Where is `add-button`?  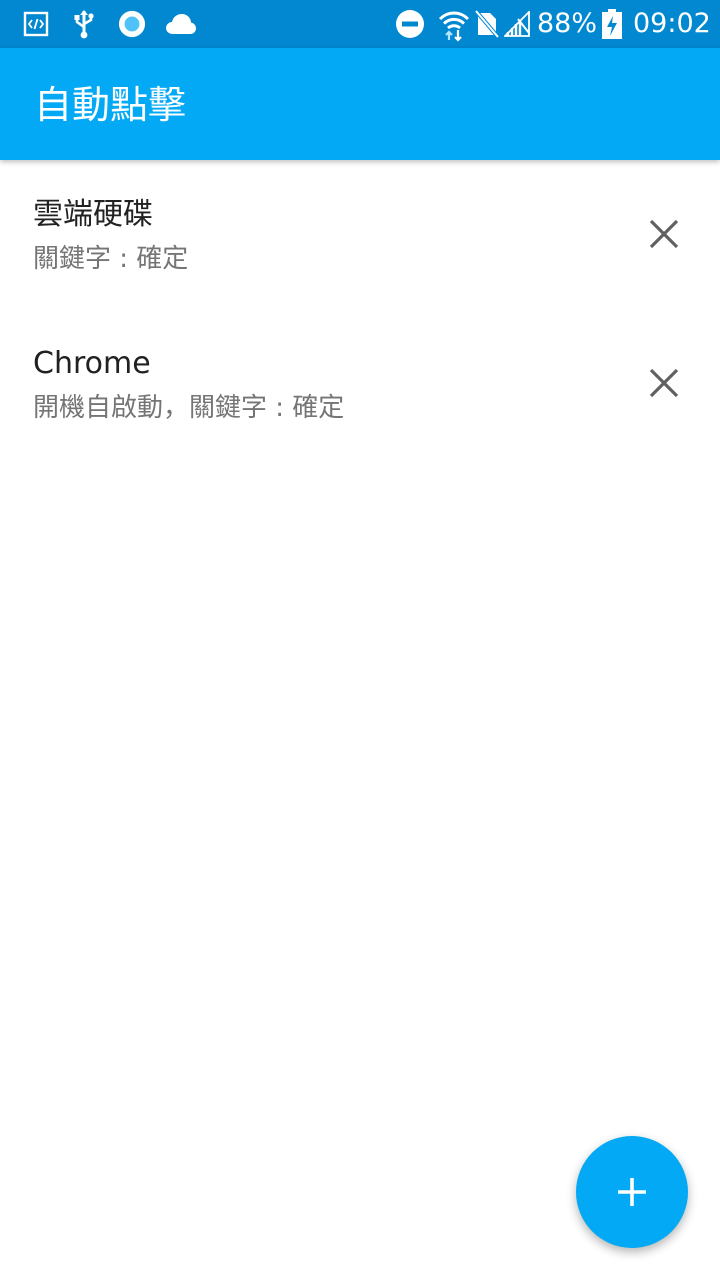 add-button is located at coordinates (632, 1192).